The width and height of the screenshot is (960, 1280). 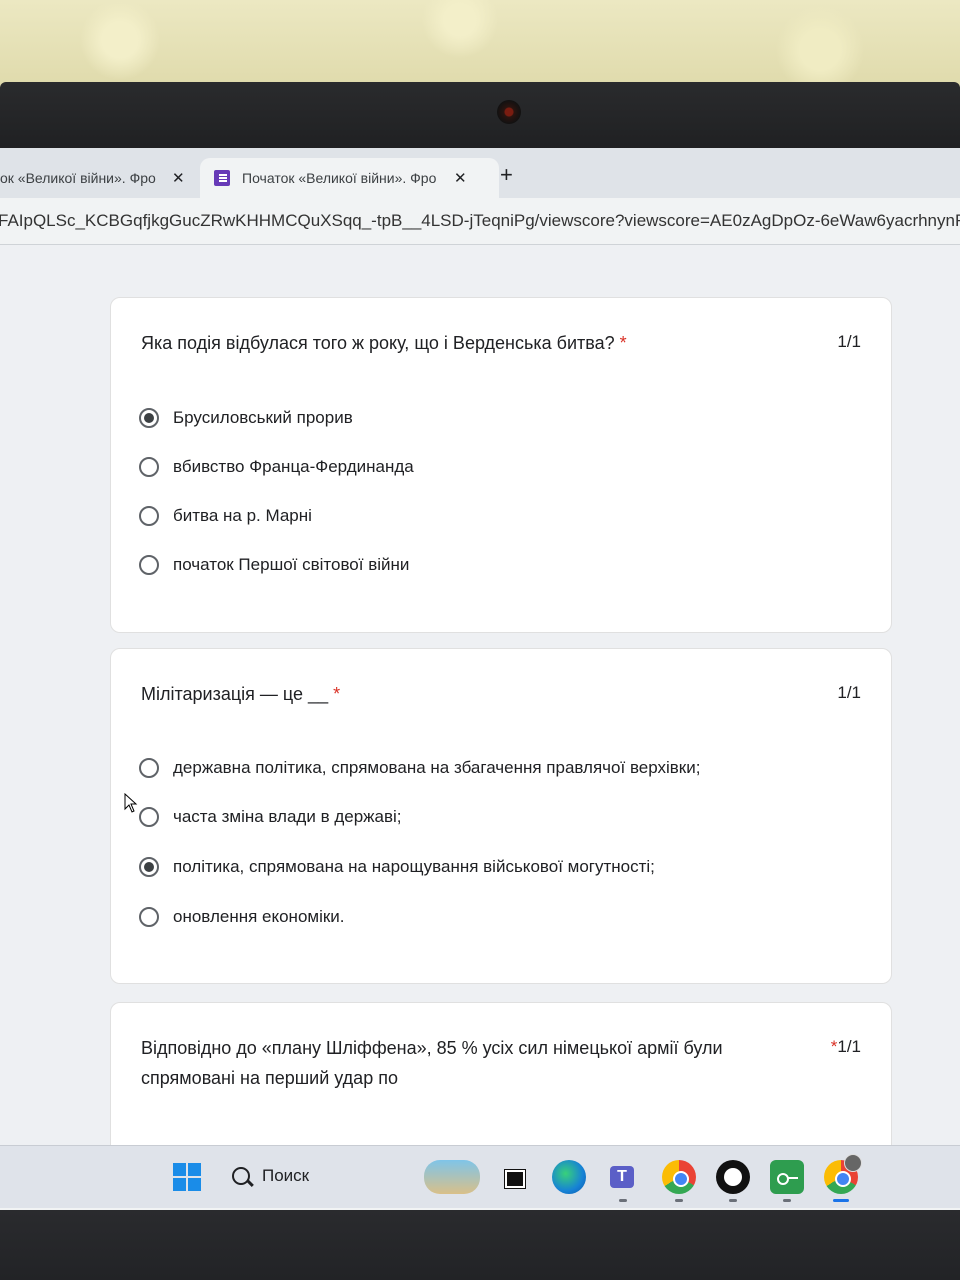 What do you see at coordinates (849, 1046) in the screenshot?
I see `score-value: 1/1` at bounding box center [849, 1046].